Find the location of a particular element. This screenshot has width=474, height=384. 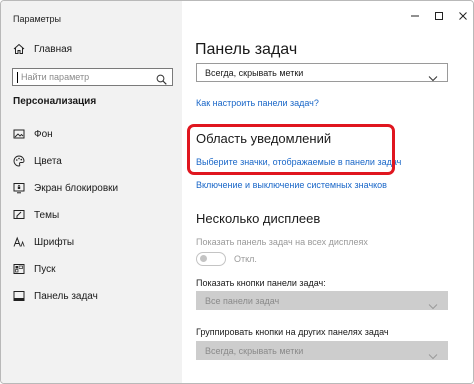

sidebar-item-taskbar: Панель задач is located at coordinates (55, 296).